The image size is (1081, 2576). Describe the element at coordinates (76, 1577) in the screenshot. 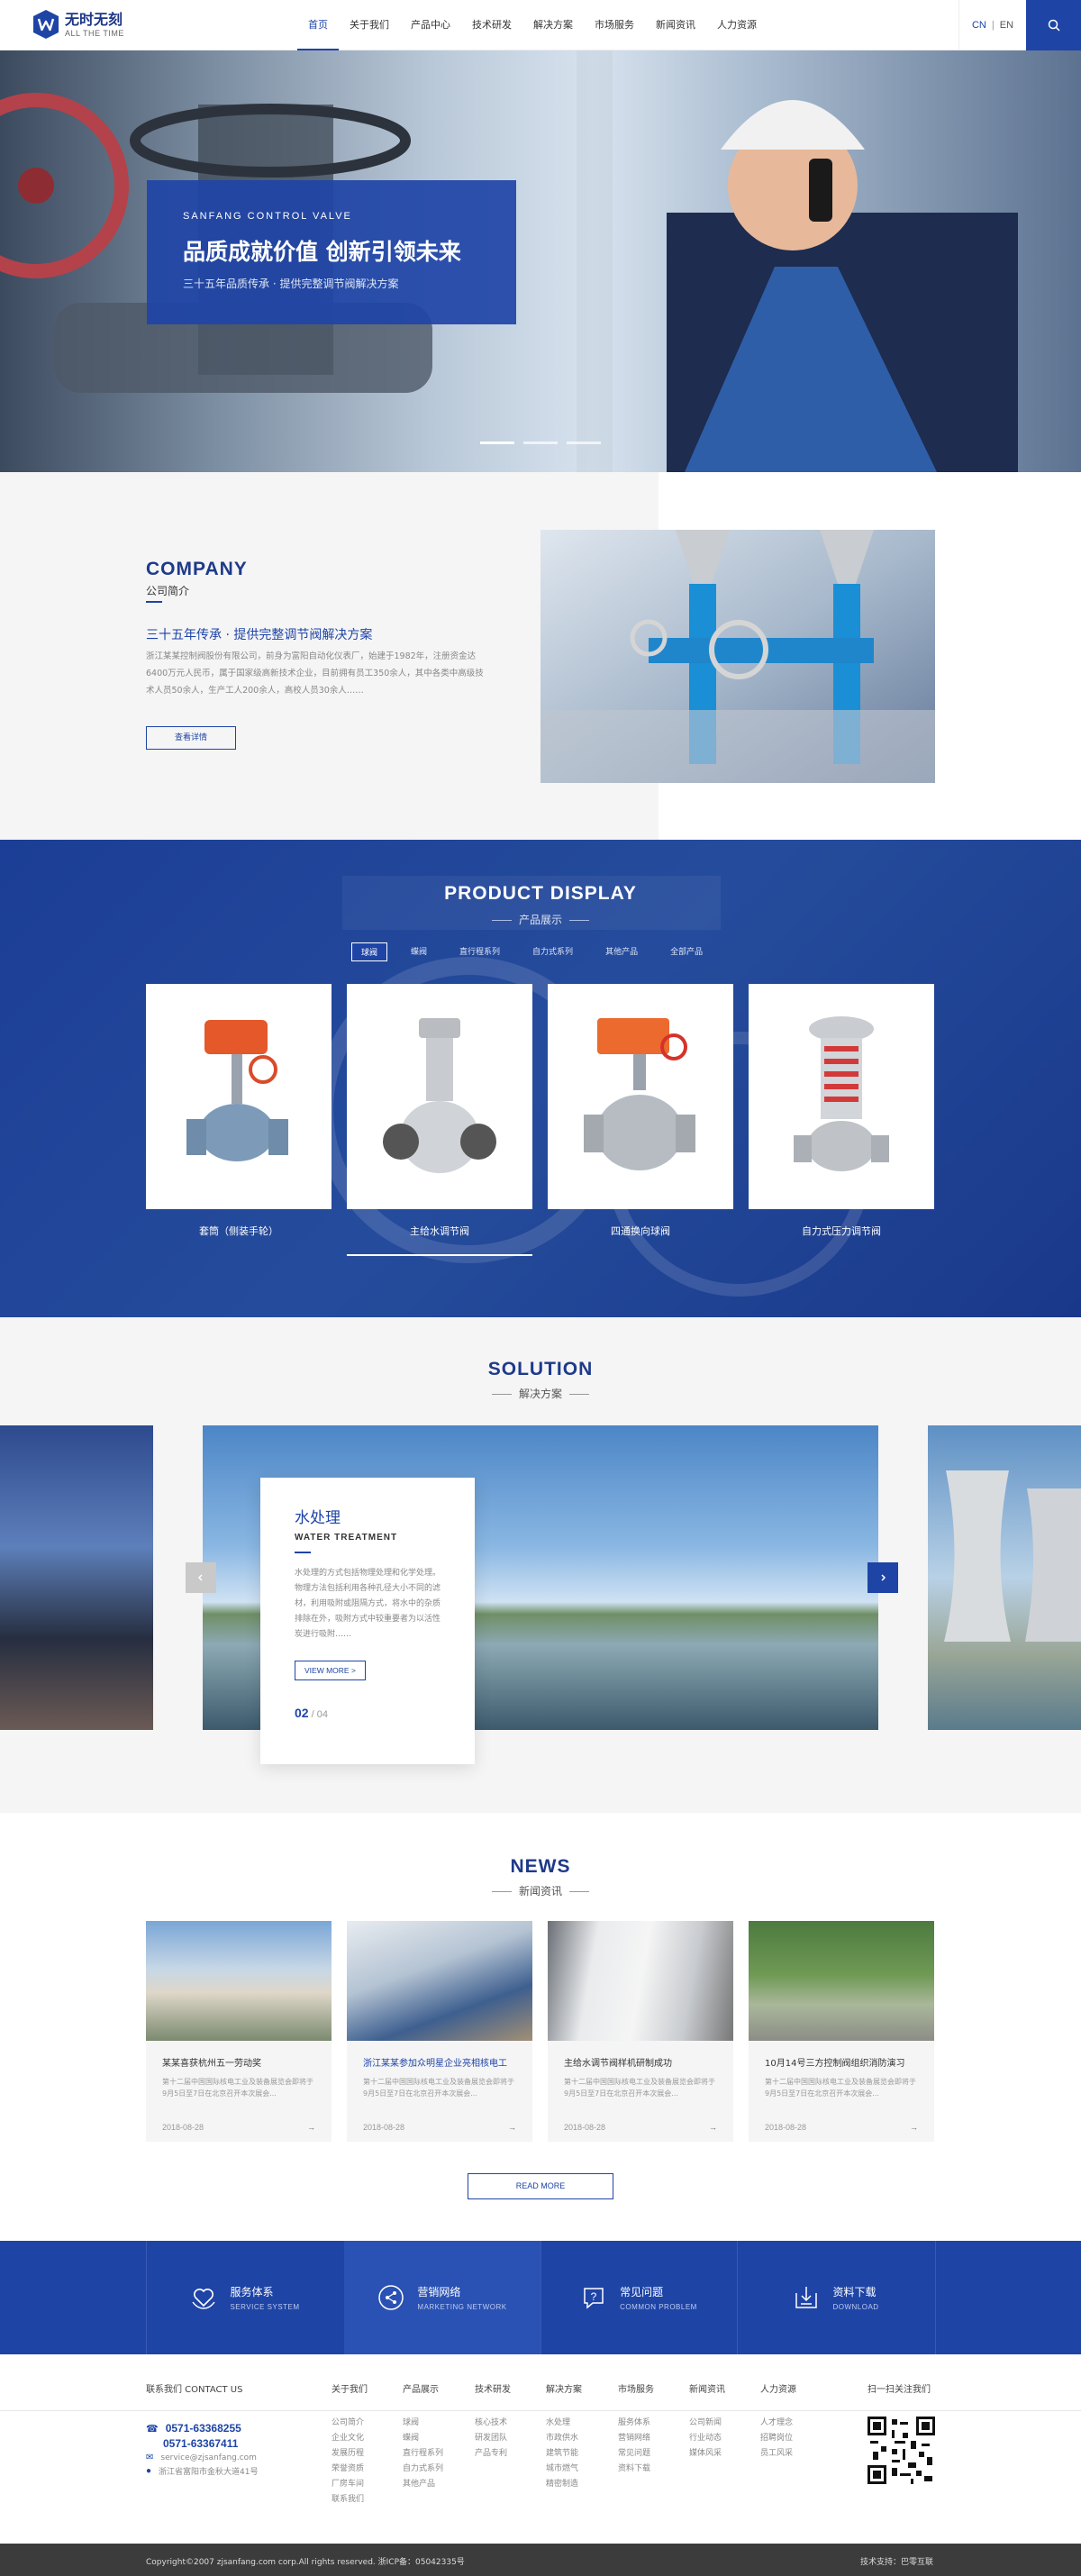

I see `solution-slide-prev-image` at that location.